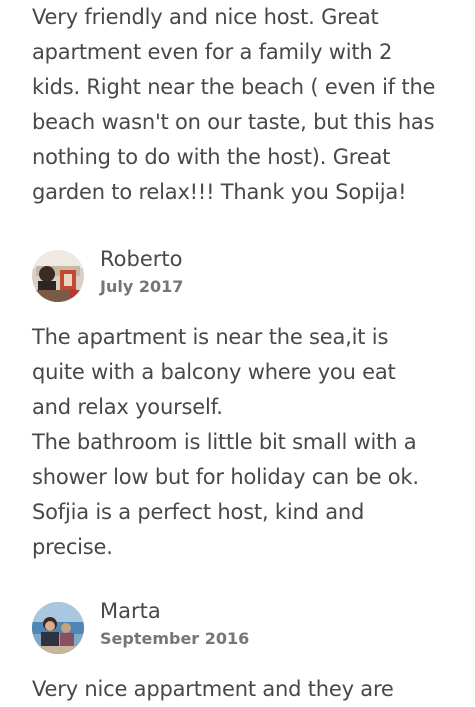  What do you see at coordinates (198, 512) in the screenshot?
I see `review-line: Sofjia is a perfect host, kind and` at bounding box center [198, 512].